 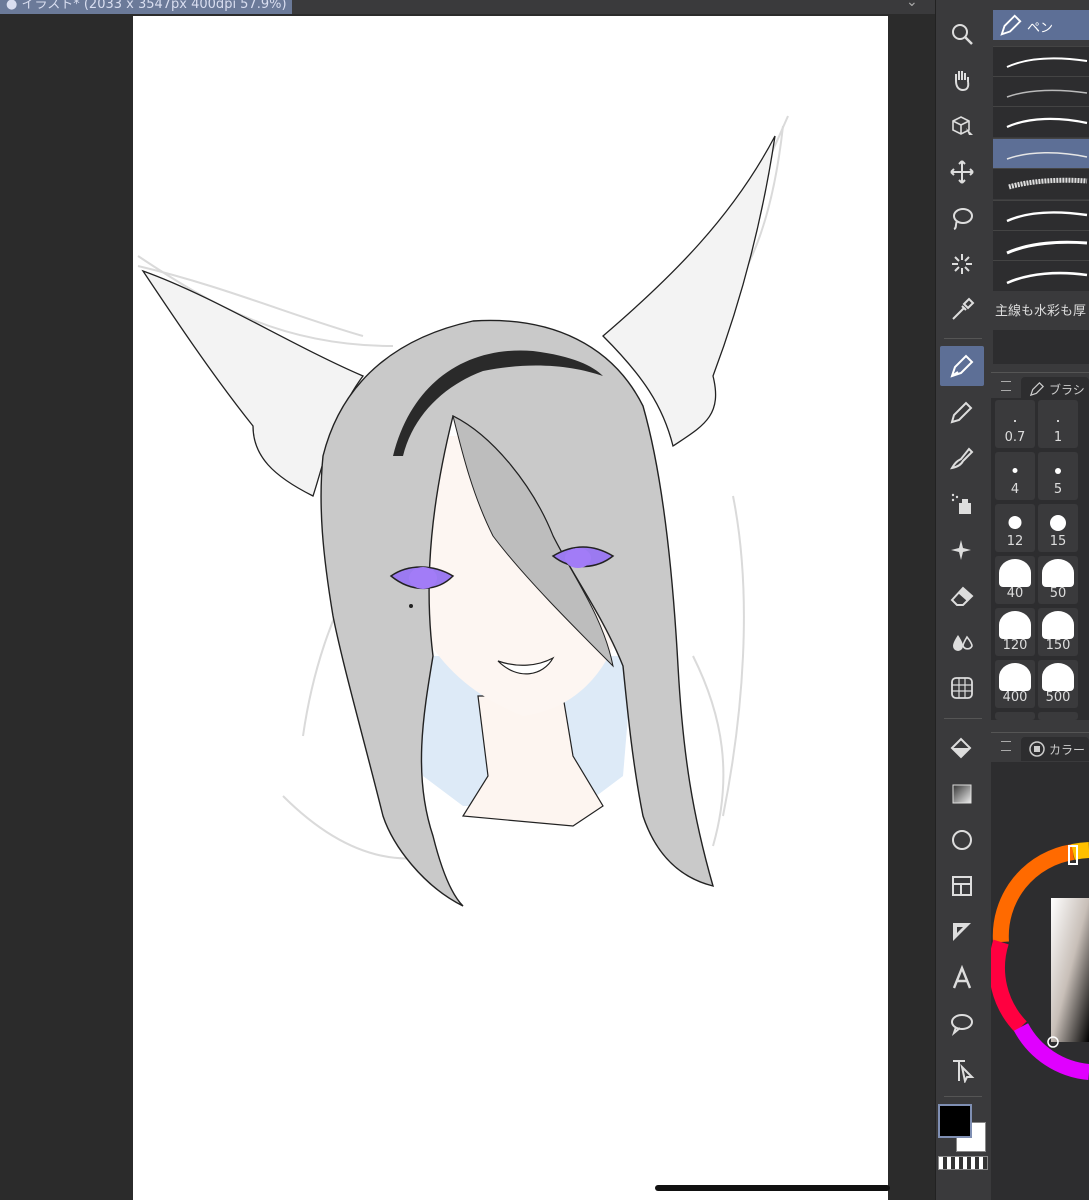 I want to click on brush-size-option: 4, so click(x=1015, y=476).